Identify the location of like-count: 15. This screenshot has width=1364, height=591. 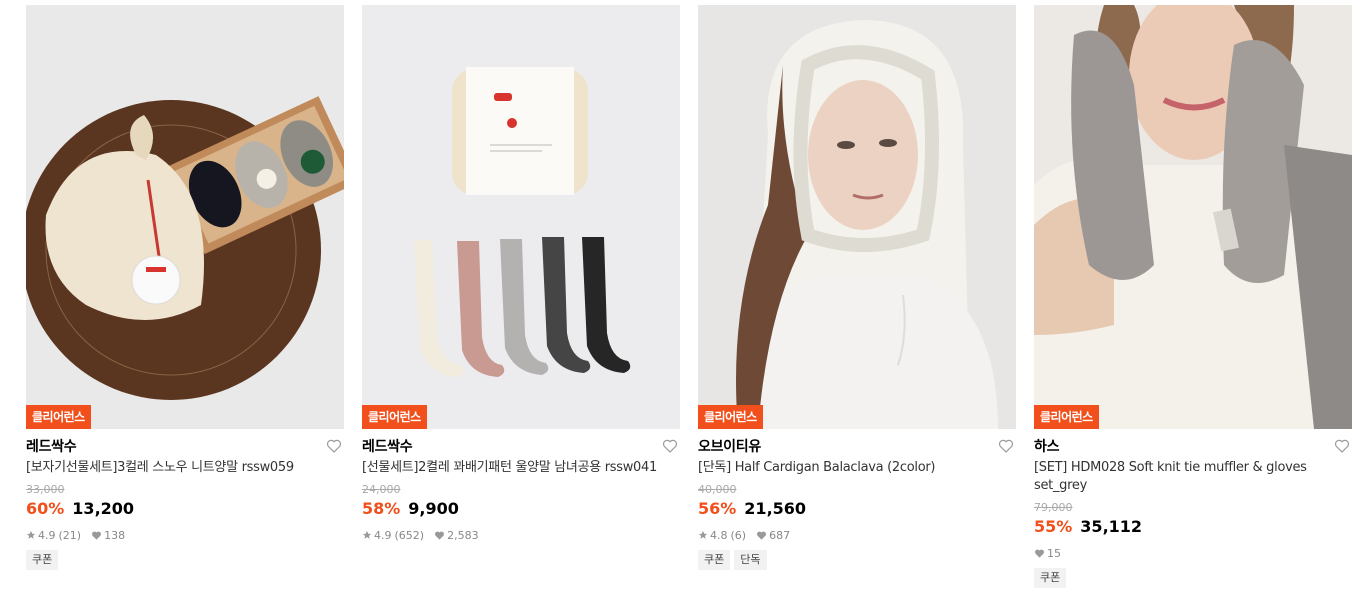
(1054, 553).